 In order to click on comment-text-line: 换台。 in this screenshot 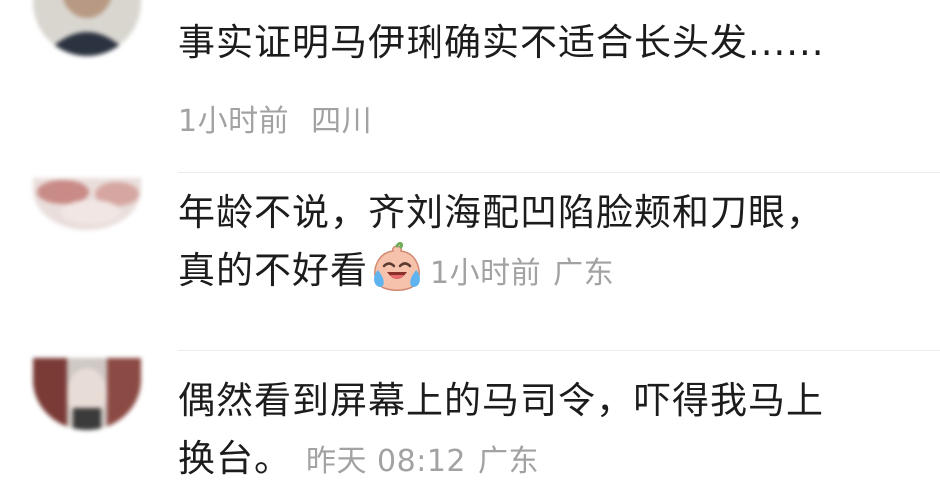, I will do `click(235, 458)`.